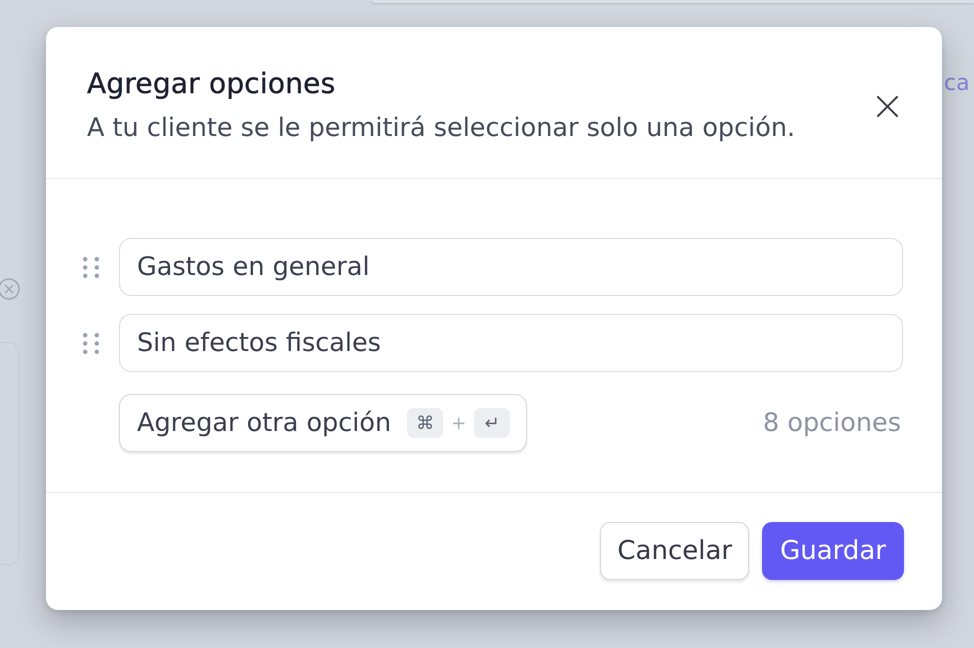 The image size is (974, 648). Describe the element at coordinates (10, 289) in the screenshot. I see `circle-x-icon` at that location.